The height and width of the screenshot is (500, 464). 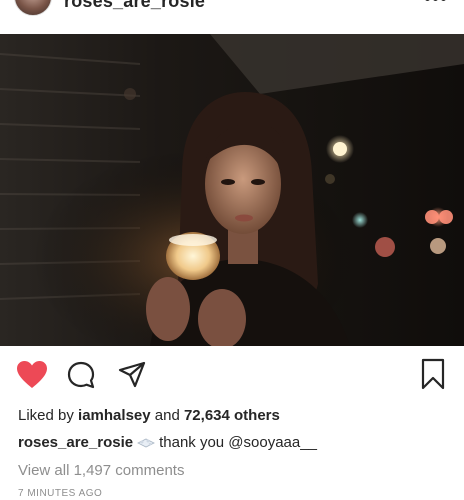 I want to click on post-caption: roses_are_rosie thank you @sooyaaa__, so click(x=167, y=442).